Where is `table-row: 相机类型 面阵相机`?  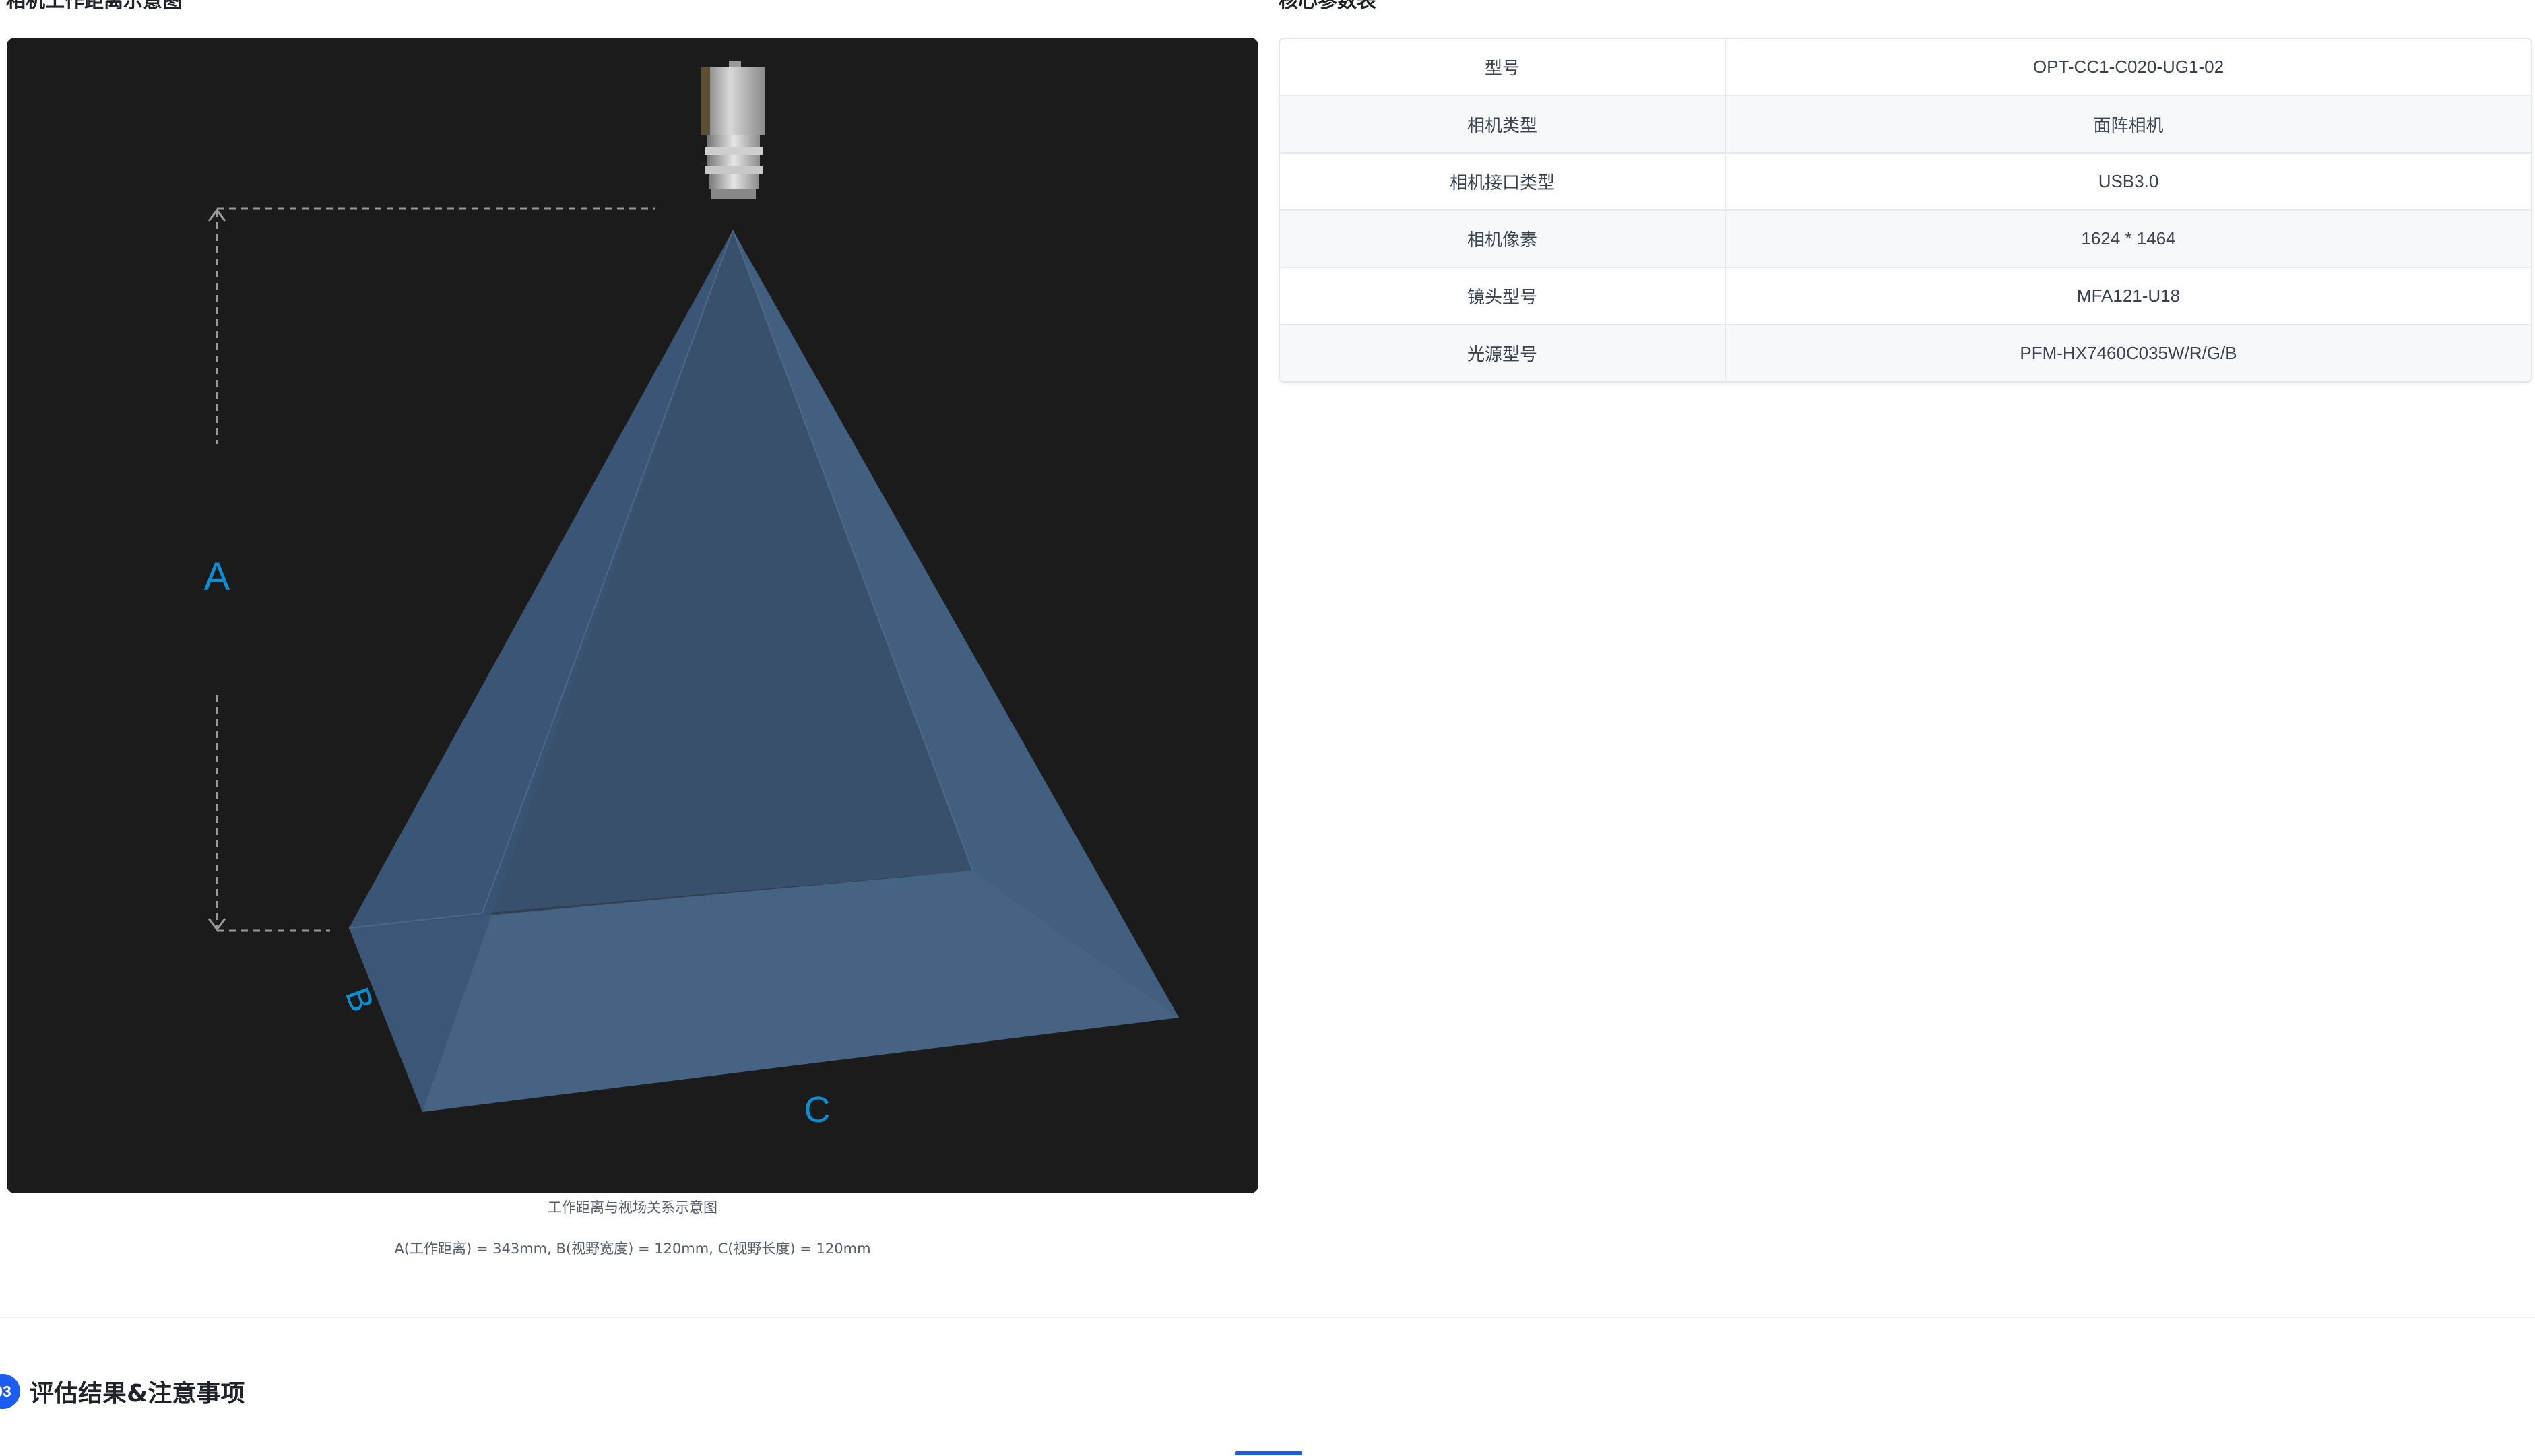 table-row: 相机类型 面阵相机 is located at coordinates (1905, 125).